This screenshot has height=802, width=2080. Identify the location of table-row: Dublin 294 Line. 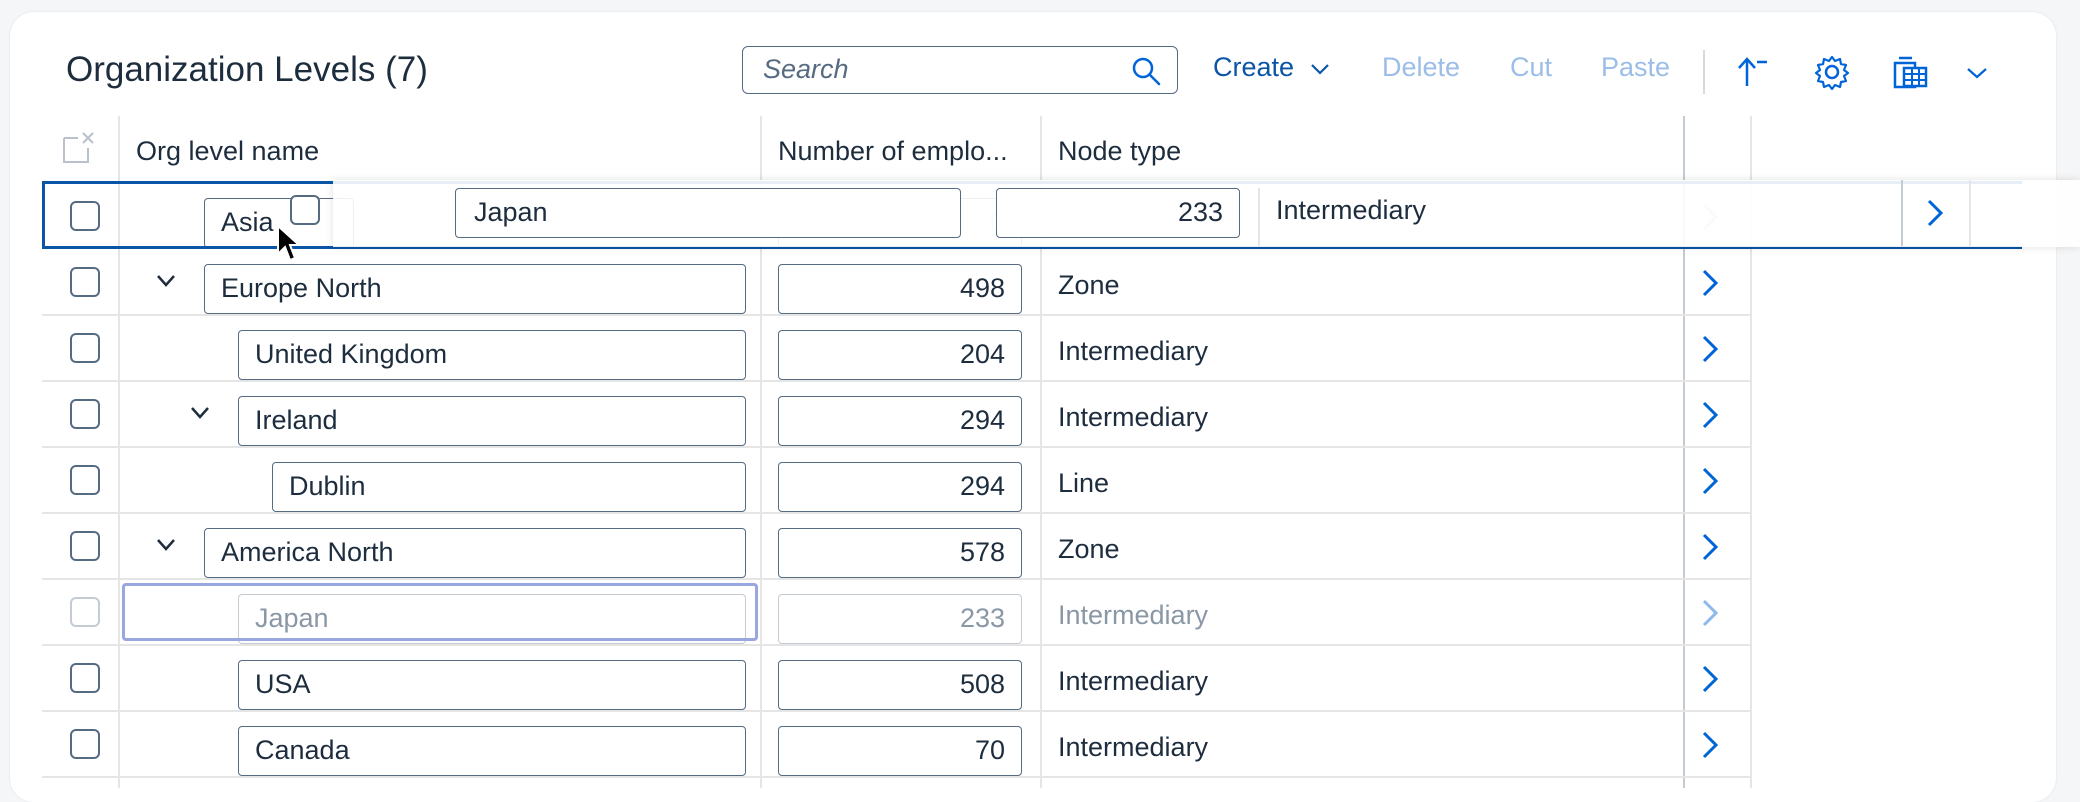
(897, 479).